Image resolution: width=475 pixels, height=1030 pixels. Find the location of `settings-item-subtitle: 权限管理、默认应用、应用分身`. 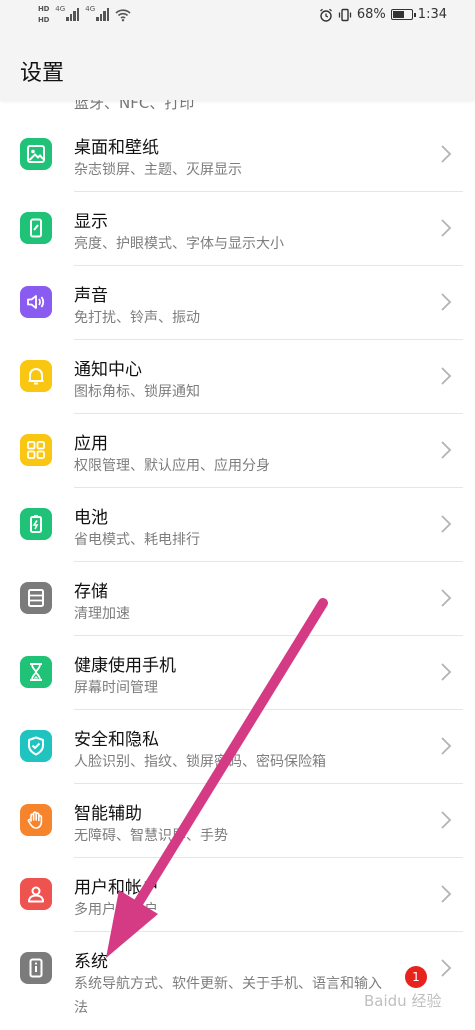

settings-item-subtitle: 权限管理、默认应用、应用分身 is located at coordinates (172, 466).